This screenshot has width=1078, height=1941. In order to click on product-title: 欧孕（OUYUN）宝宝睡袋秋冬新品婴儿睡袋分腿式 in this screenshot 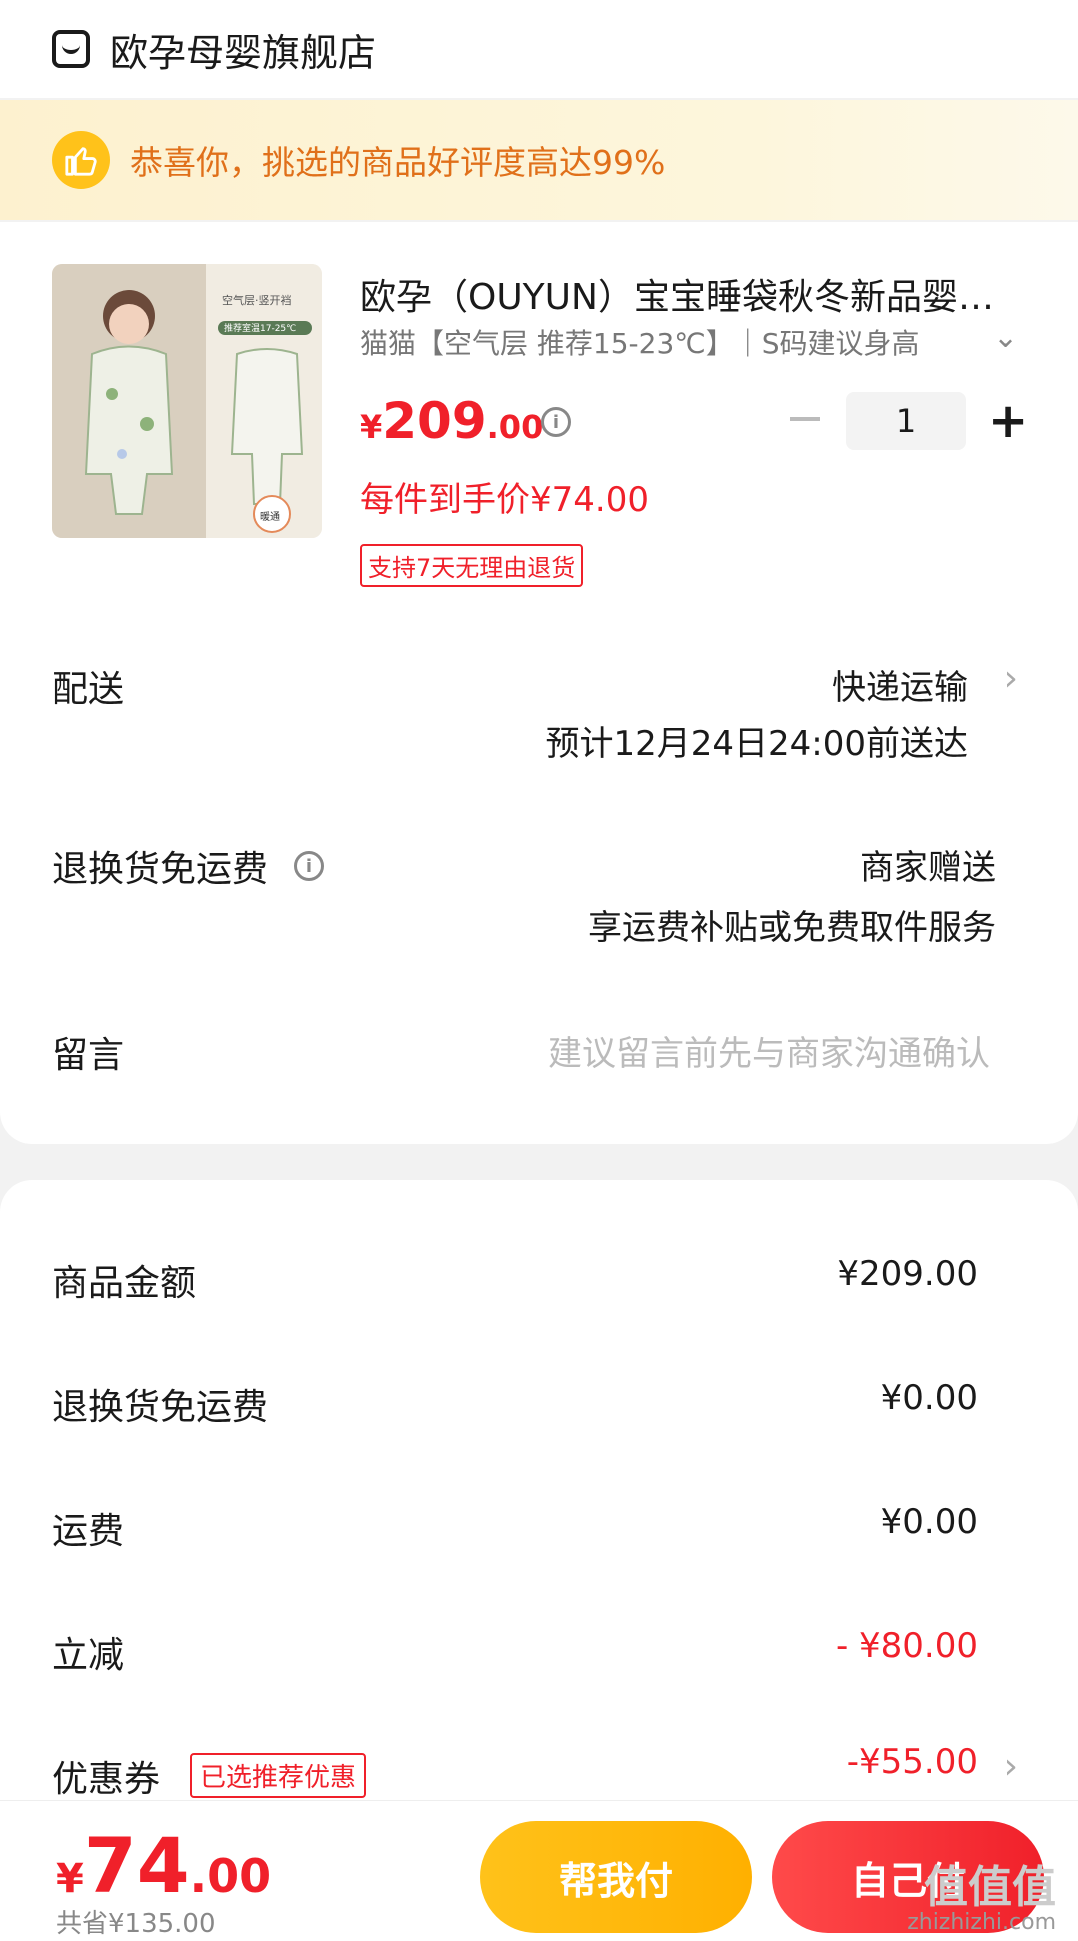, I will do `click(690, 294)`.